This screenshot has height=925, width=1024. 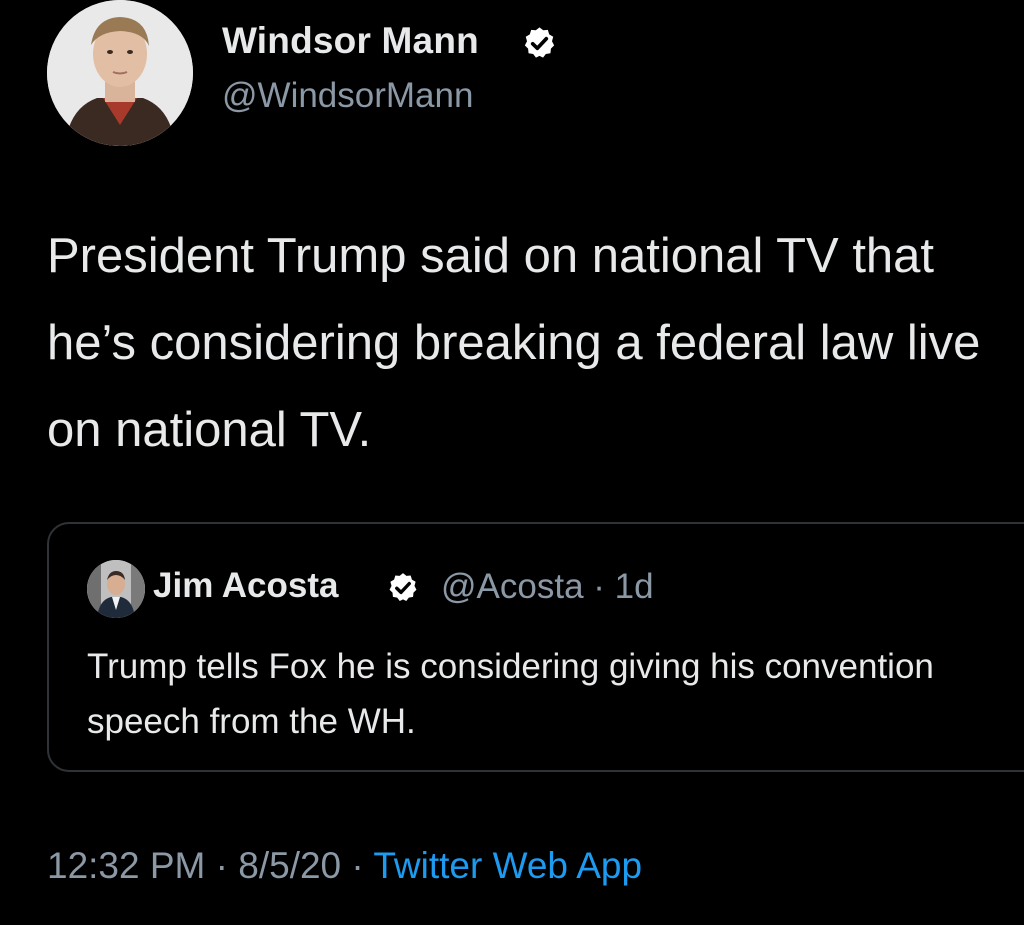 I want to click on tweet-source-link: Twitter Web App, so click(x=507, y=865).